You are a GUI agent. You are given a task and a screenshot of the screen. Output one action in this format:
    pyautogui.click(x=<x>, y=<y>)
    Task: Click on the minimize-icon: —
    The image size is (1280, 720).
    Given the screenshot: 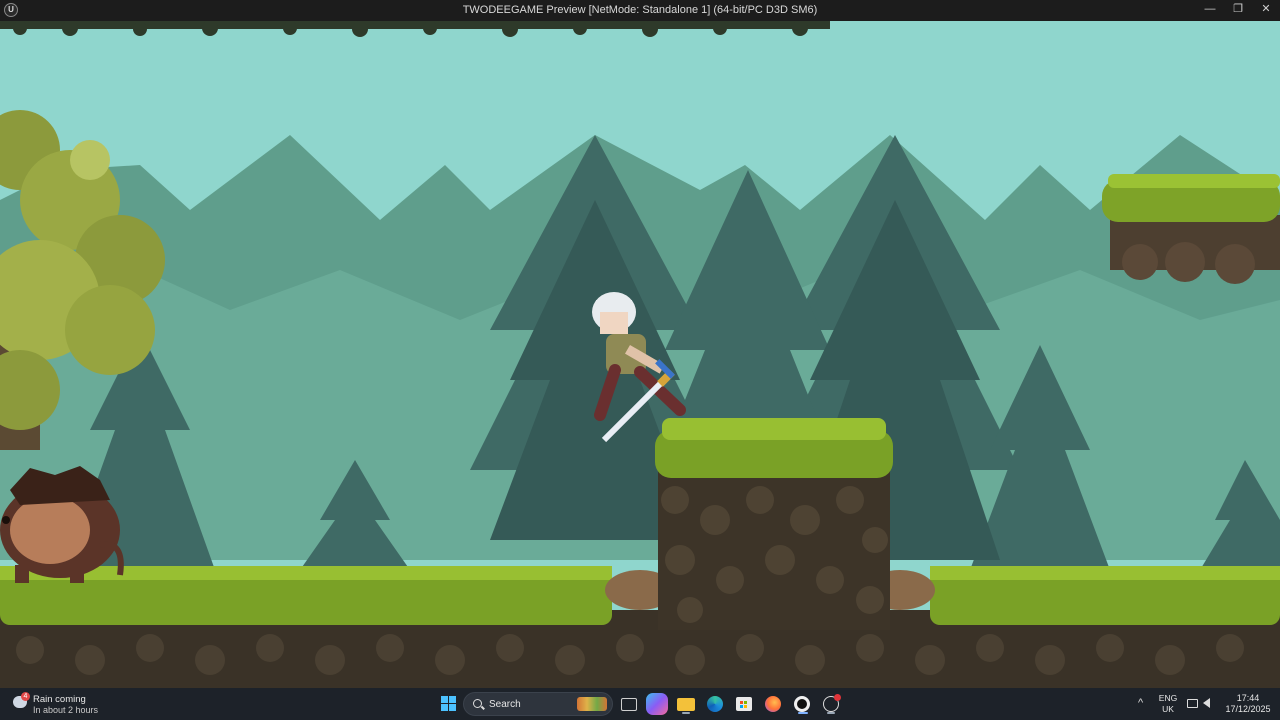 What is the action you would take?
    pyautogui.click(x=1210, y=9)
    